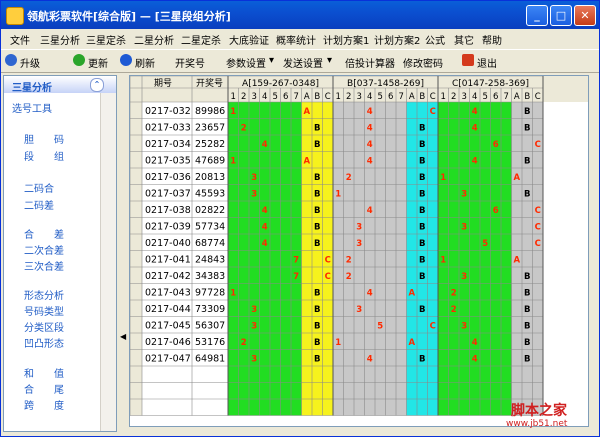 This screenshot has width=600, height=437. Describe the element at coordinates (201, 39) in the screenshot. I see `menu-two-star-kill: 二星定杀` at that location.